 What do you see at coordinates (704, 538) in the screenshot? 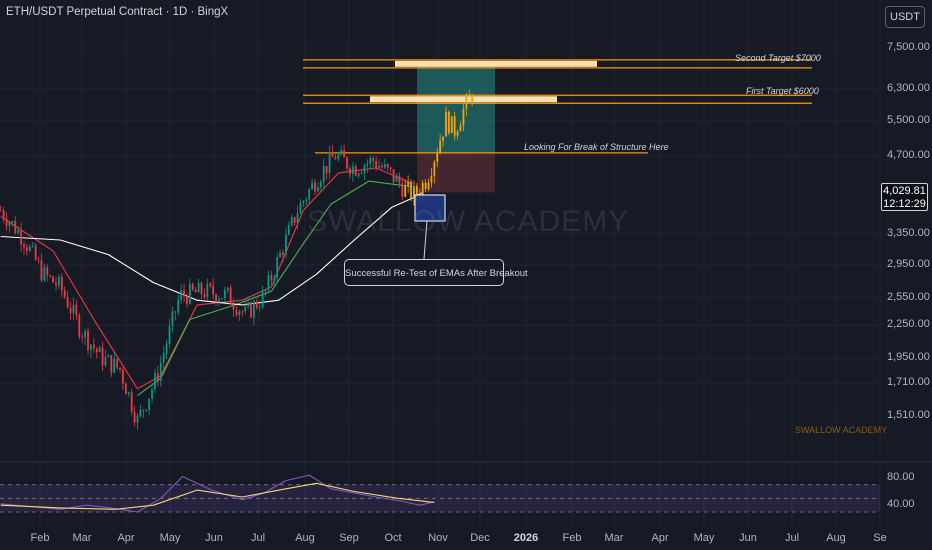
I see `time-tick-label: May` at bounding box center [704, 538].